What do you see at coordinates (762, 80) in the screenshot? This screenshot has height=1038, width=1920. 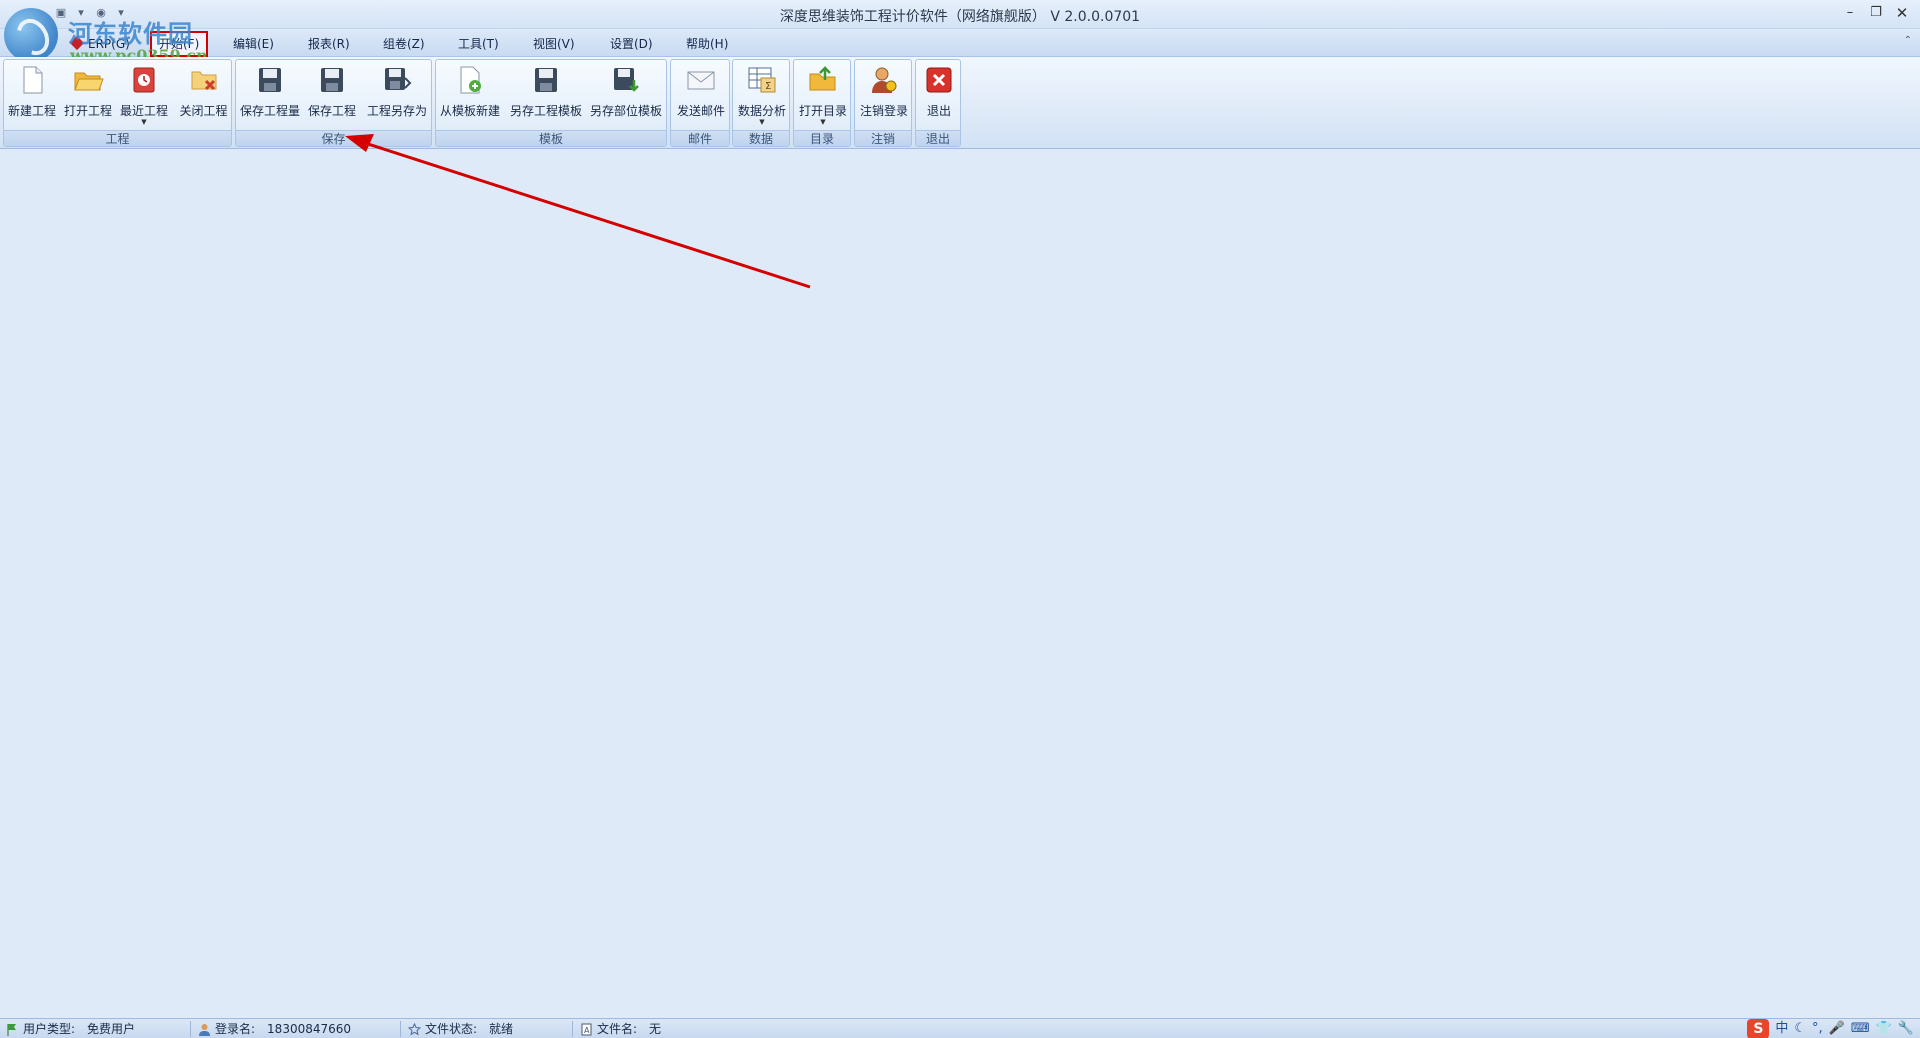 I see `data-analysis-icon: Σ` at bounding box center [762, 80].